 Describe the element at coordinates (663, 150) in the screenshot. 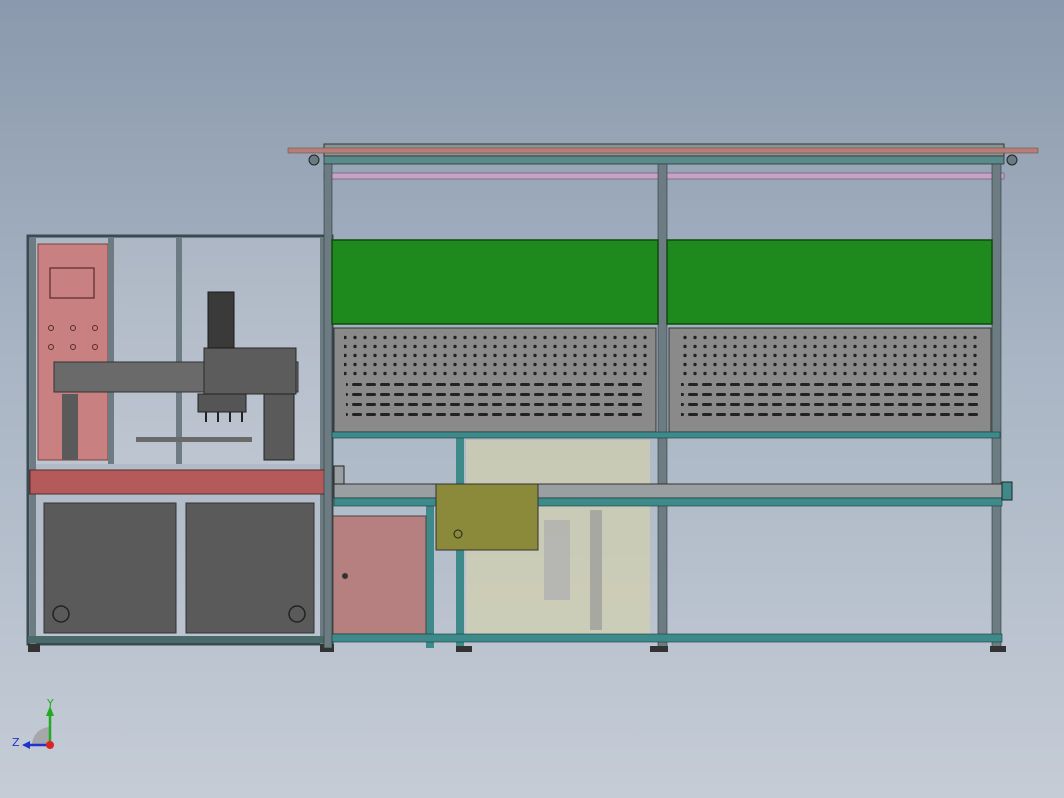

I see `air-pipe` at that location.